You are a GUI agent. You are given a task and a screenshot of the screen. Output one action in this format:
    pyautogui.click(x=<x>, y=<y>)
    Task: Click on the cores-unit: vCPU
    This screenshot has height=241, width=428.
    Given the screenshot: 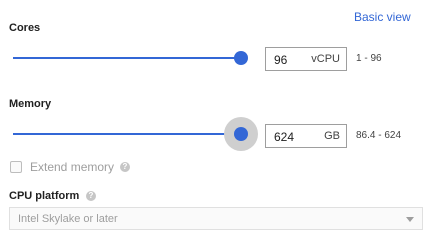 What is the action you would take?
    pyautogui.click(x=325, y=59)
    